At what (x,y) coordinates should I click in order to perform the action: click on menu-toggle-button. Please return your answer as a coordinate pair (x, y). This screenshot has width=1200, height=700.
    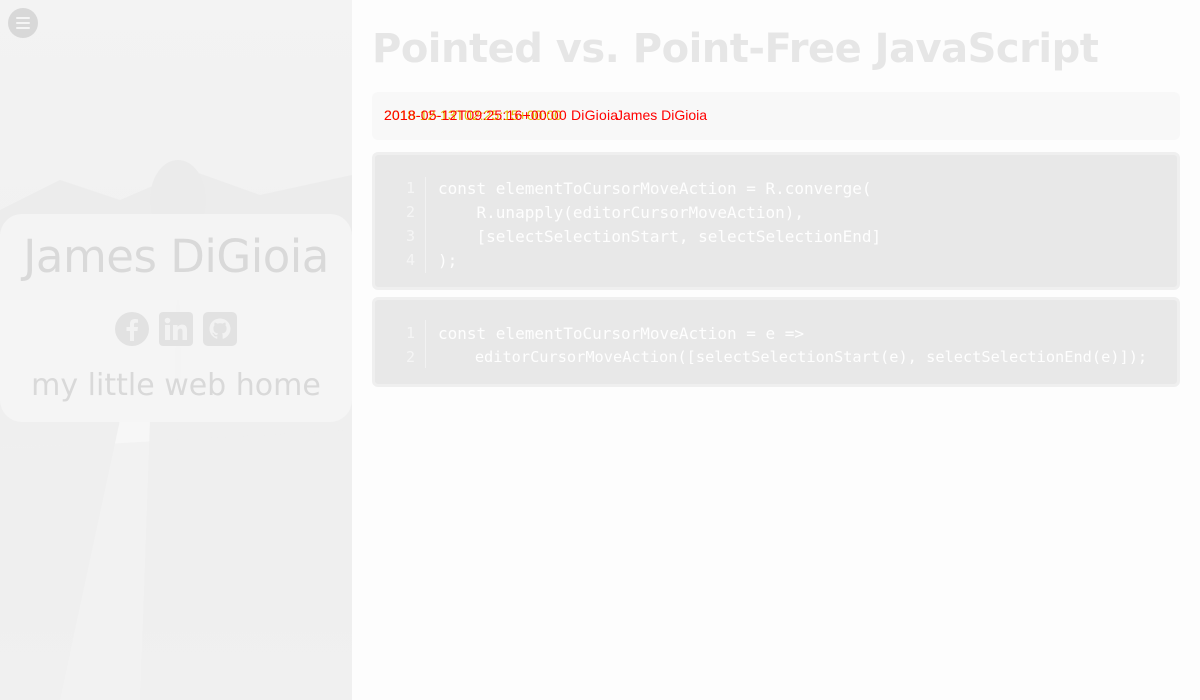
    Looking at the image, I should click on (23, 23).